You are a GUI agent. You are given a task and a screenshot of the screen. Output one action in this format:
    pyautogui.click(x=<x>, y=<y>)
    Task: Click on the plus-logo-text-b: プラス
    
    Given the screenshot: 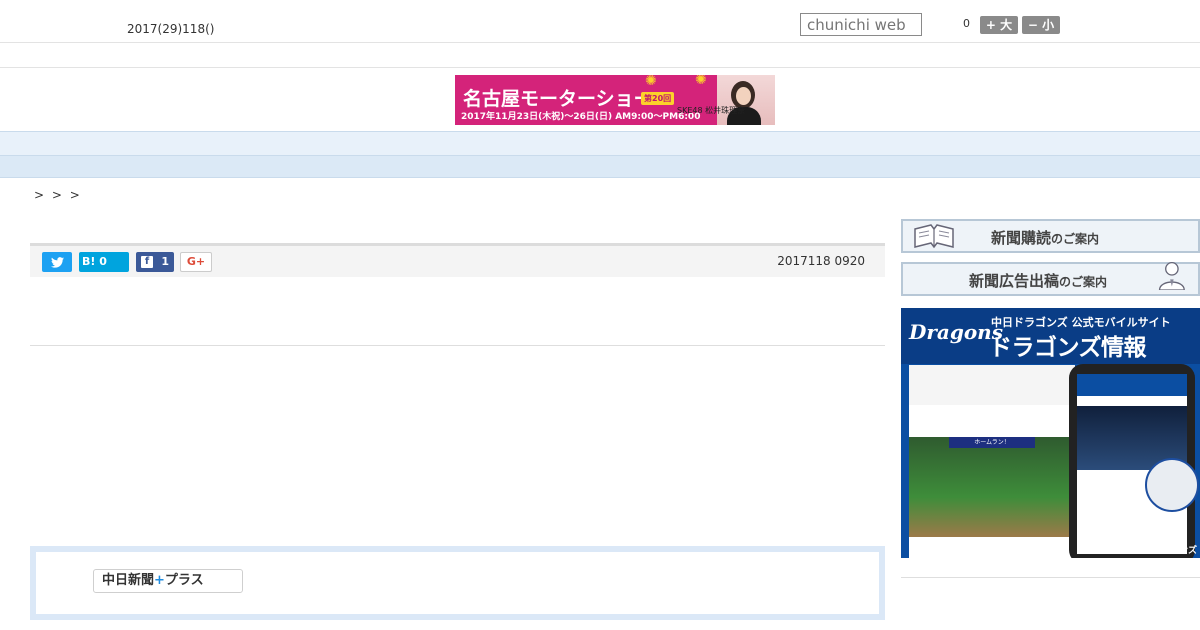 What is the action you would take?
    pyautogui.click(x=184, y=580)
    